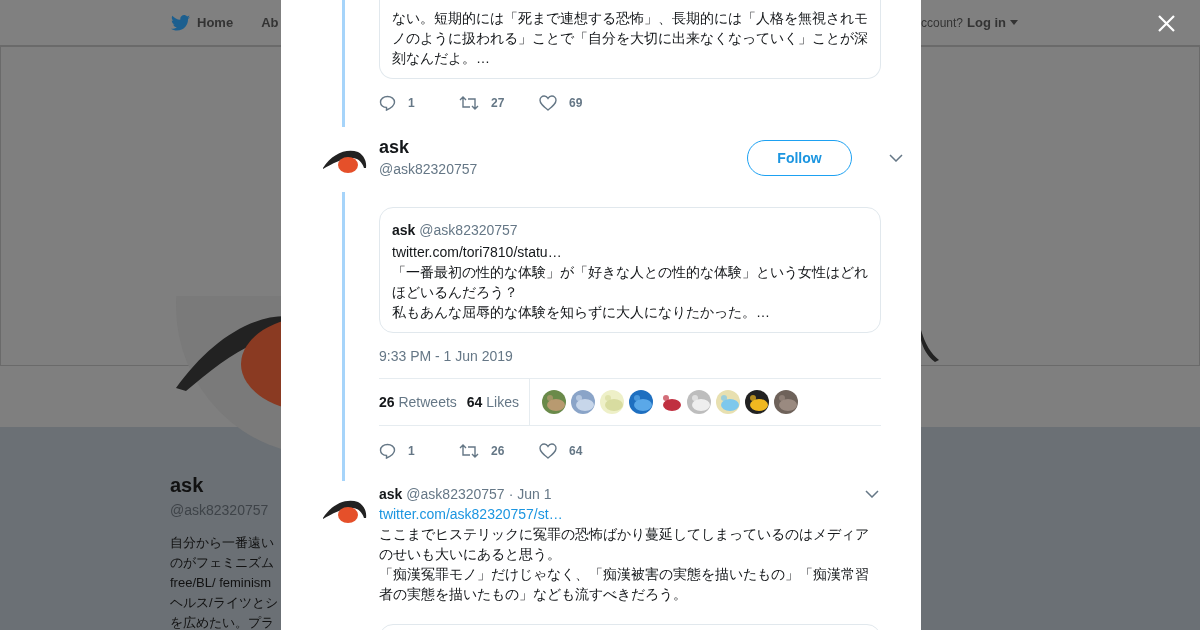  Describe the element at coordinates (931, 346) in the screenshot. I see `bird-tail-icon` at that location.